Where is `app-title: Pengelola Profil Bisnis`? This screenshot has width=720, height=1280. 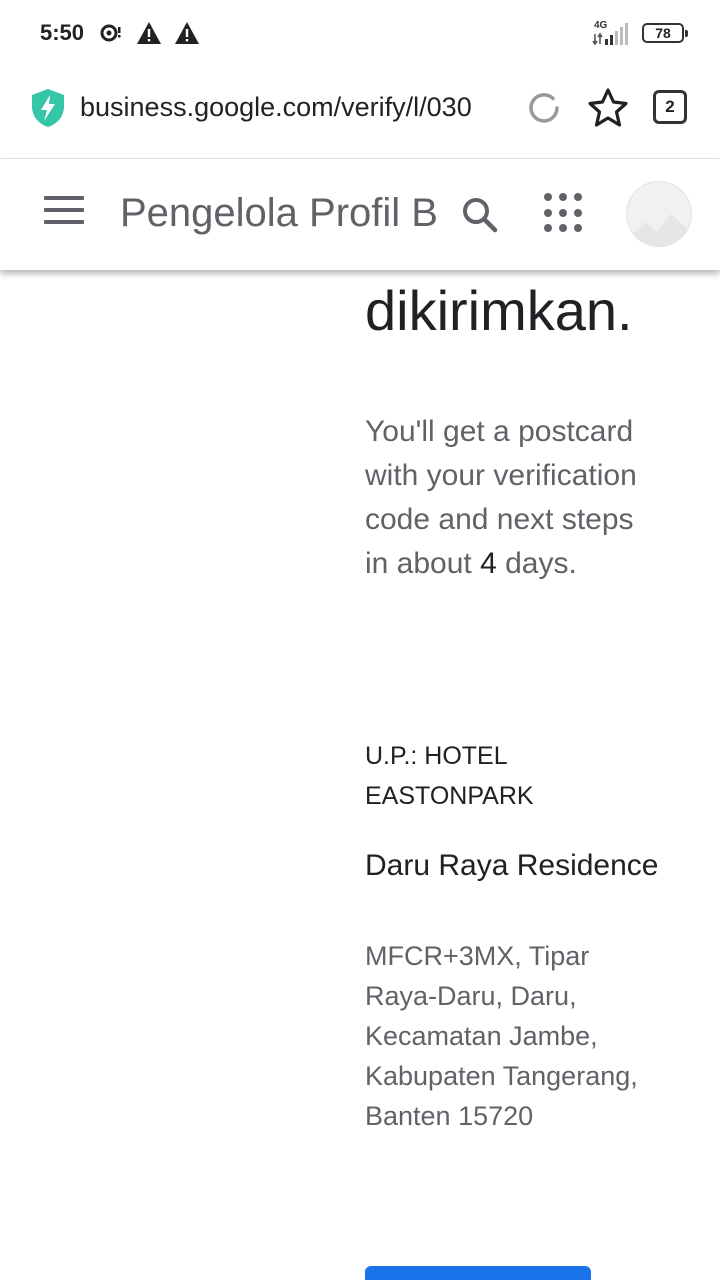 app-title: Pengelola Profil Bisnis is located at coordinates (279, 213).